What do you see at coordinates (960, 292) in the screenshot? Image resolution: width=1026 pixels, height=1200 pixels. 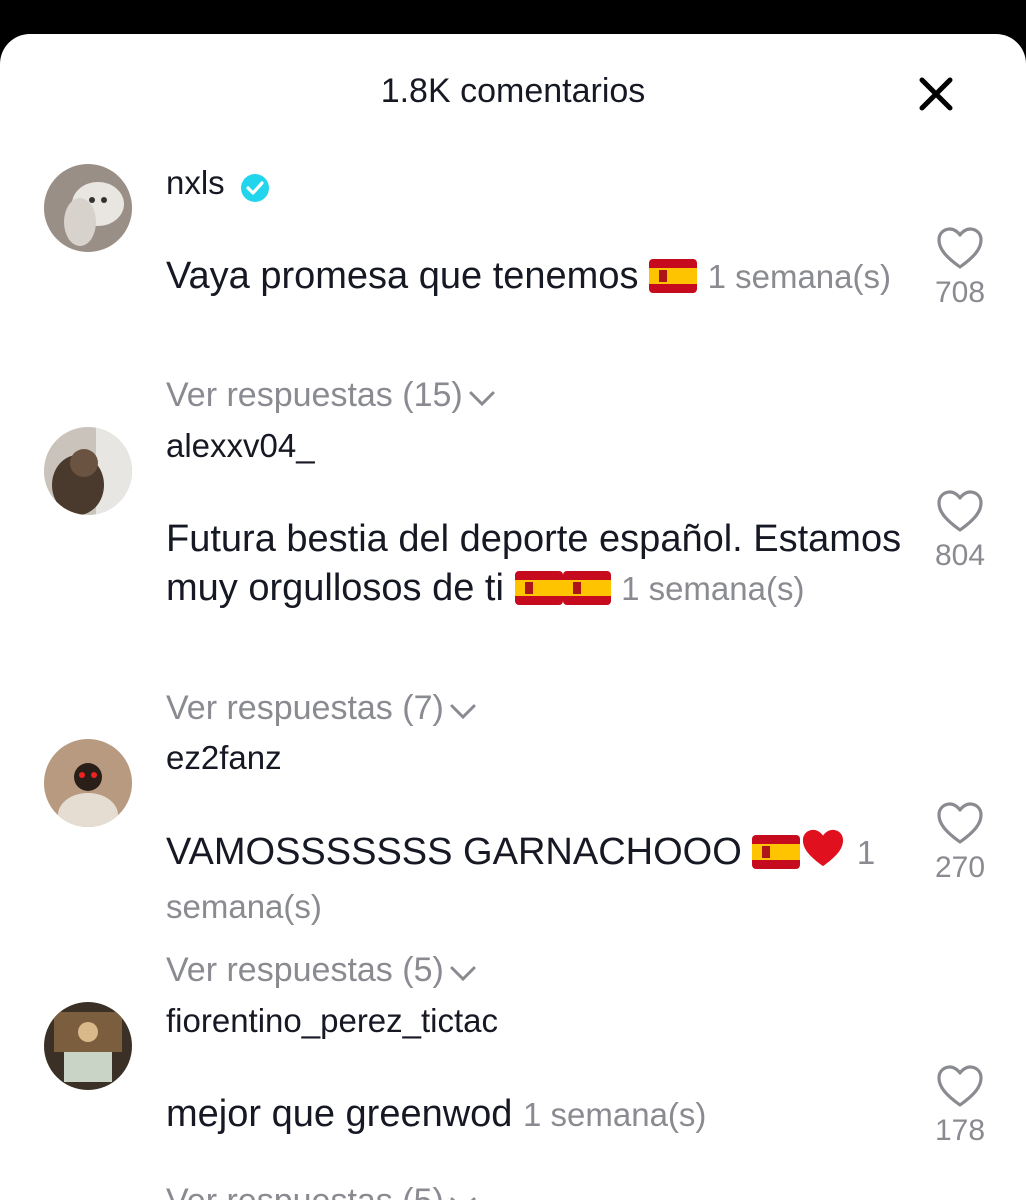 I see `like-count: 708` at bounding box center [960, 292].